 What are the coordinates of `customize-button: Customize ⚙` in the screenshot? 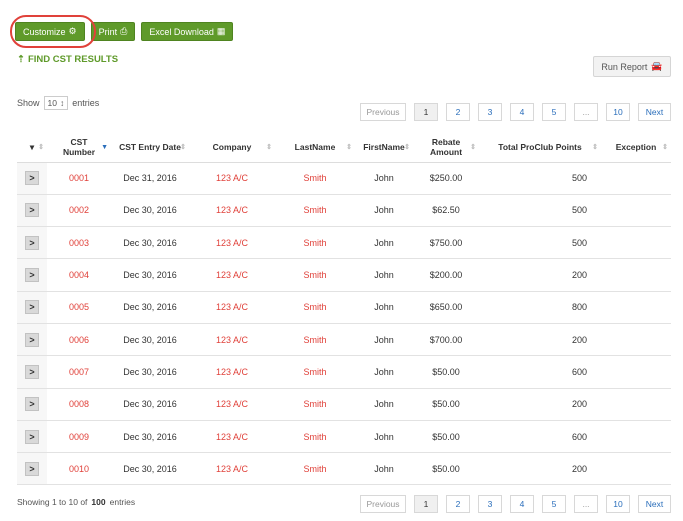 It's located at (50, 31).